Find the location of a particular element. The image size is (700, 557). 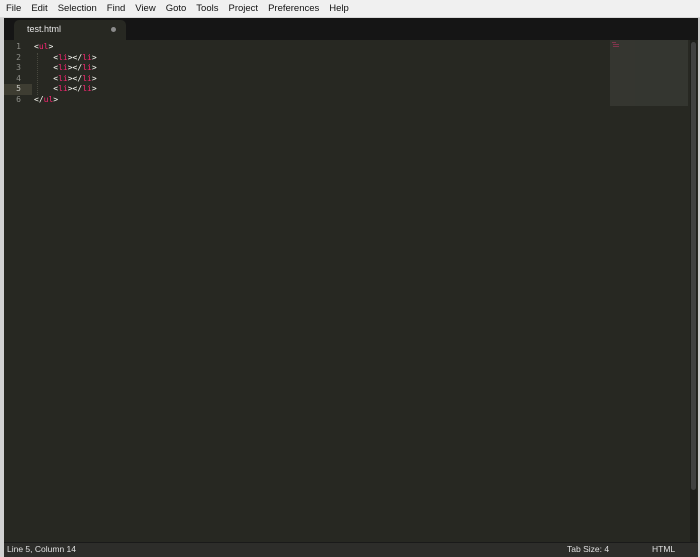

syntax-indicator: HTML is located at coordinates (663, 549).